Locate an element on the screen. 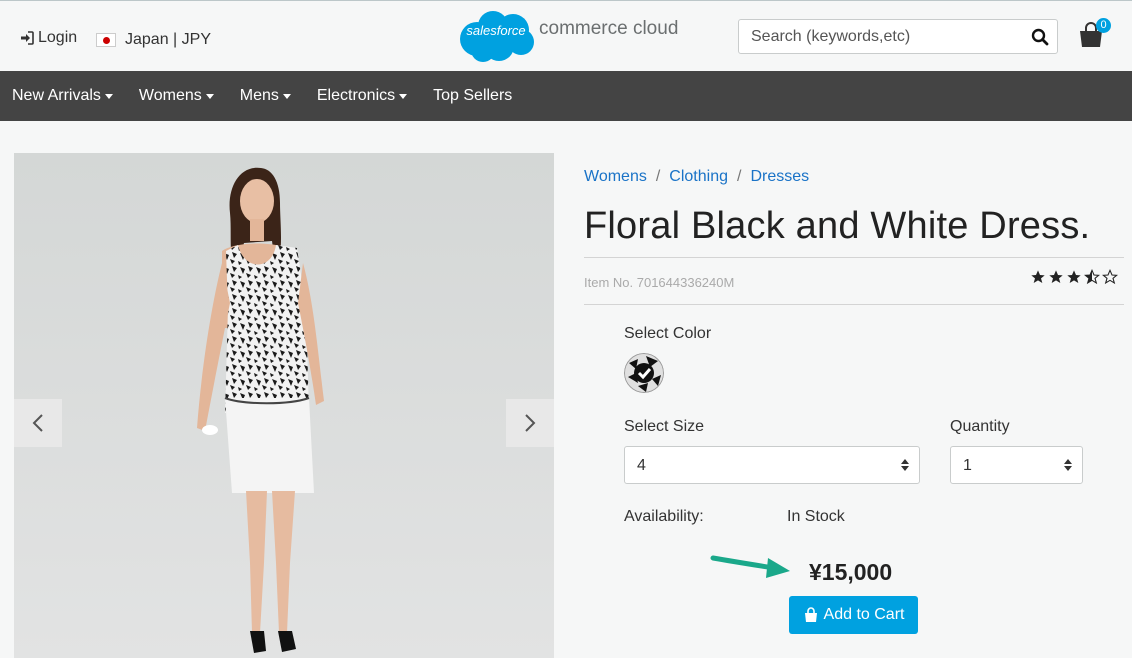  star-empty-icon is located at coordinates (1110, 277).